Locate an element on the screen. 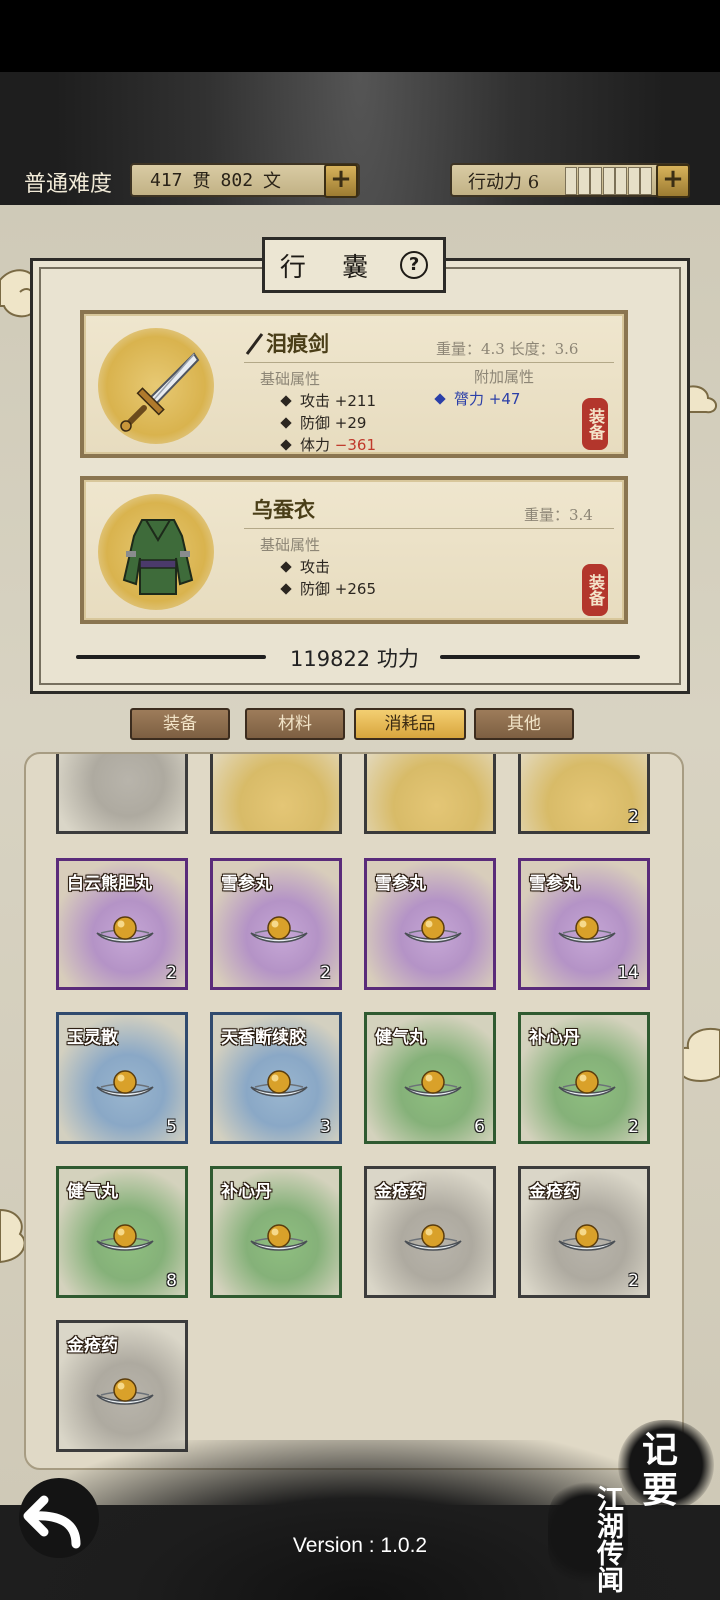 Image resolution: width=720 pixels, height=1600 pixels. difficulty-label: 普通难度 is located at coordinates (68, 184).